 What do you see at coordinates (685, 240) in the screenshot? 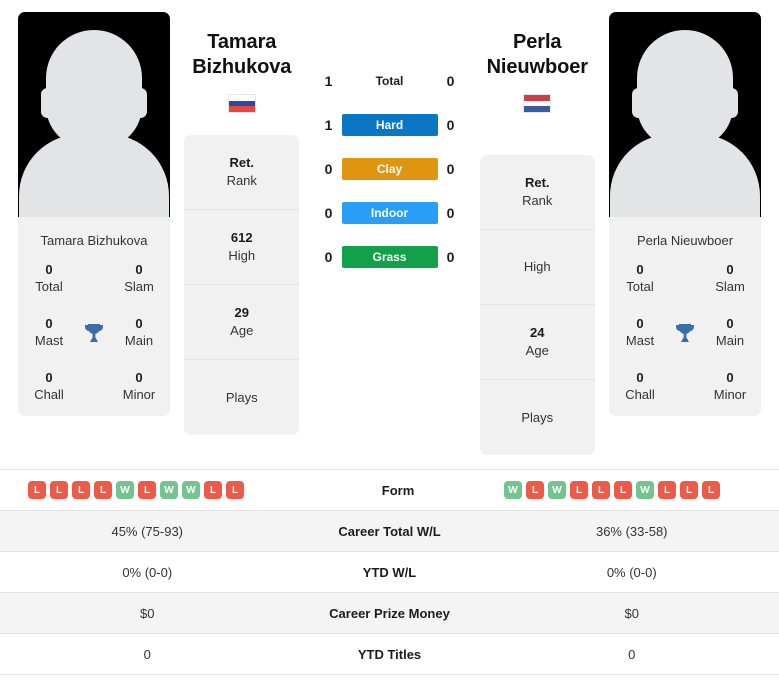
I see `right-player-card-name: Perla Nieuwboer` at bounding box center [685, 240].